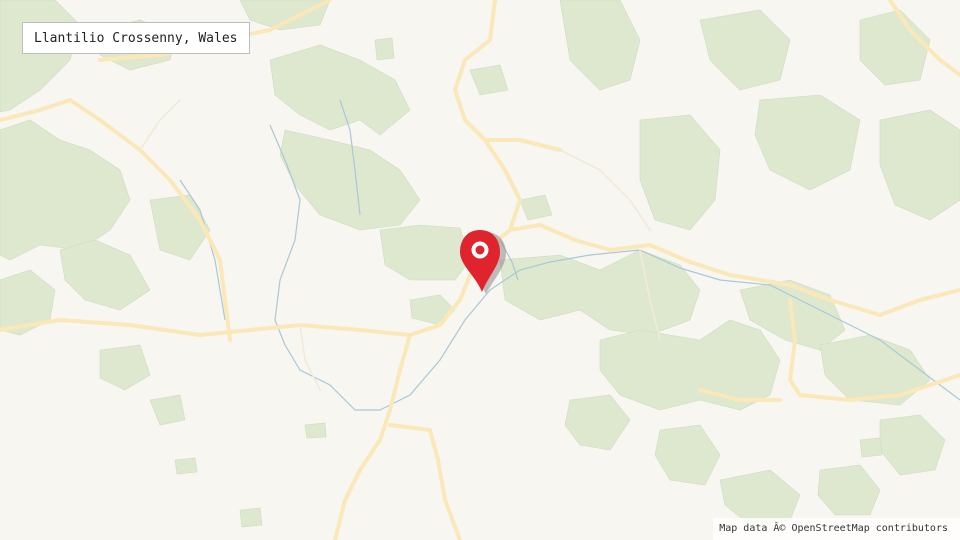 Image resolution: width=960 pixels, height=540 pixels. I want to click on map-attribution: Map data Â© OpenStreetMap contributors, so click(836, 529).